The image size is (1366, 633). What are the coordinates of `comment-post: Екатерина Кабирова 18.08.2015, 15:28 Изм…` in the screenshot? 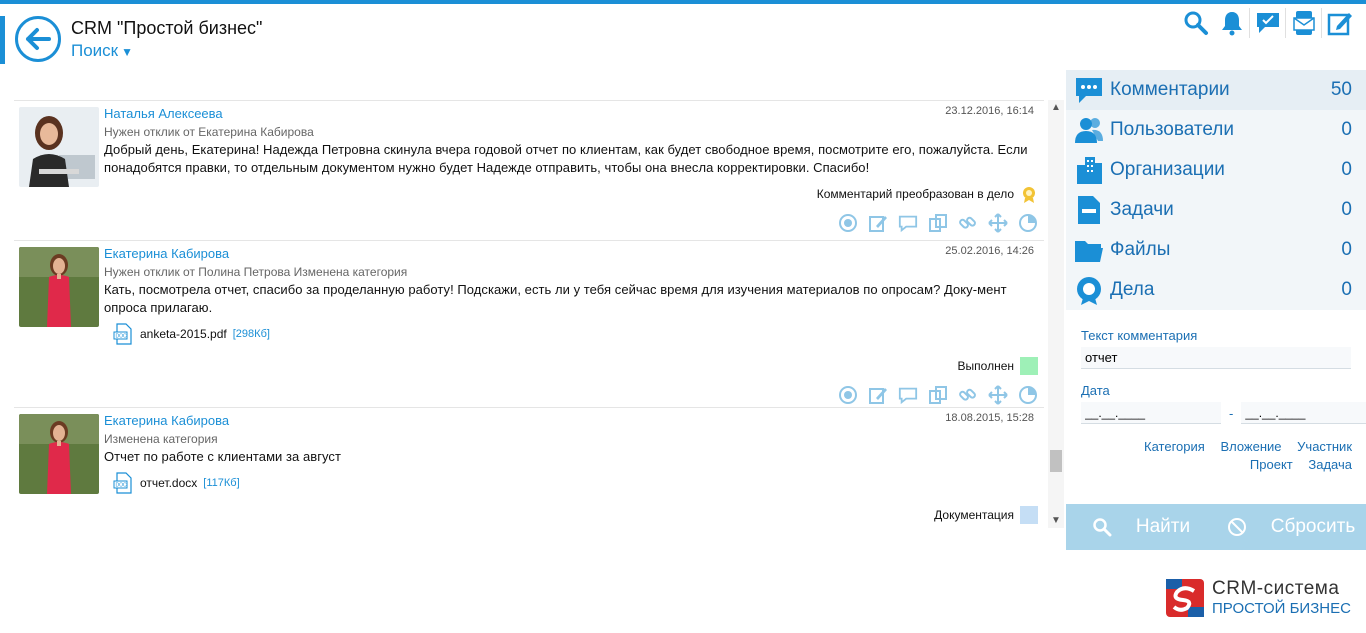 It's located at (529, 468).